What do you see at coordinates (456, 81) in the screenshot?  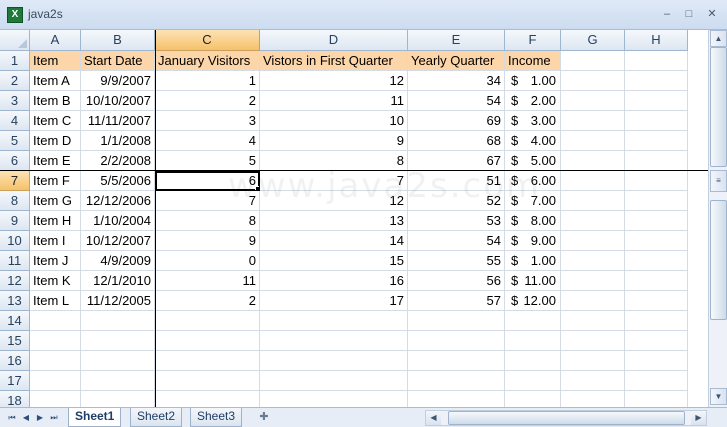 I see `cell: 34` at bounding box center [456, 81].